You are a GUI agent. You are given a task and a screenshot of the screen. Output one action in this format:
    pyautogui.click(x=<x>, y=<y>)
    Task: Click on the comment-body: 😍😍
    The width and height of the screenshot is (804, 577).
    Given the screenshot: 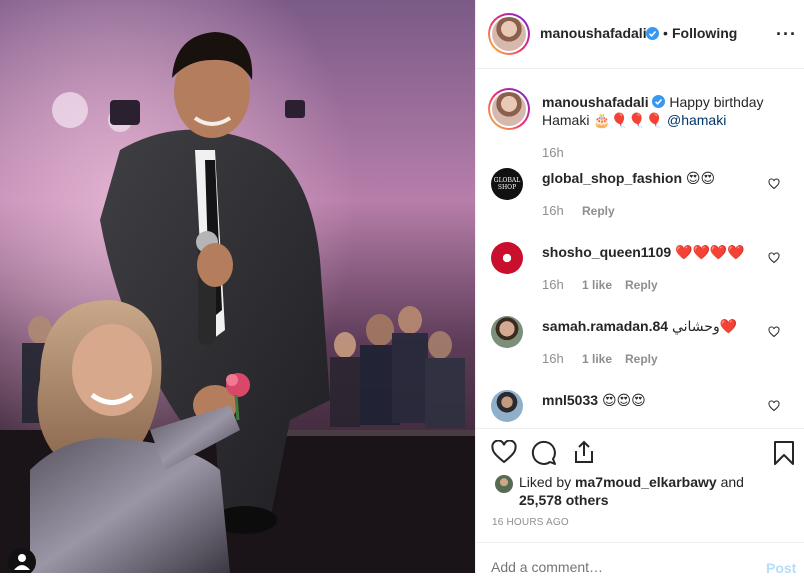 What is the action you would take?
    pyautogui.click(x=700, y=179)
    